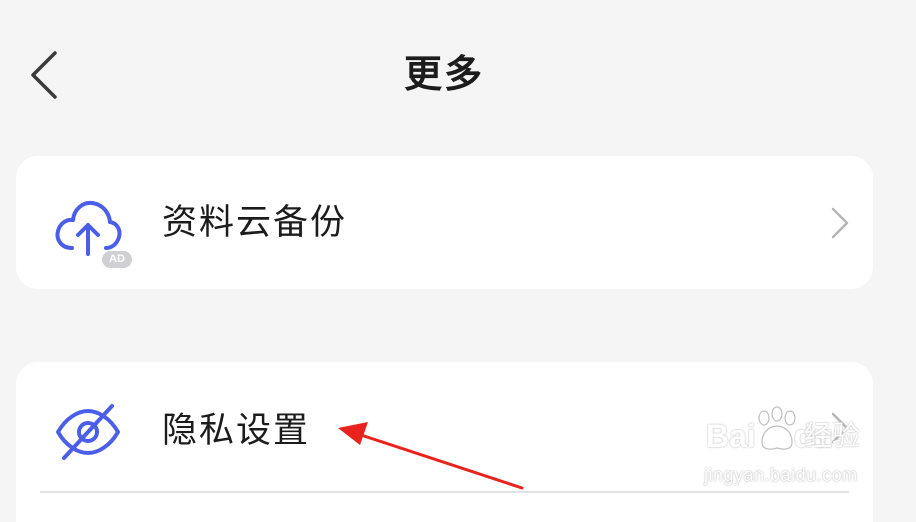  What do you see at coordinates (431, 456) in the screenshot?
I see `annotation-arrow` at bounding box center [431, 456].